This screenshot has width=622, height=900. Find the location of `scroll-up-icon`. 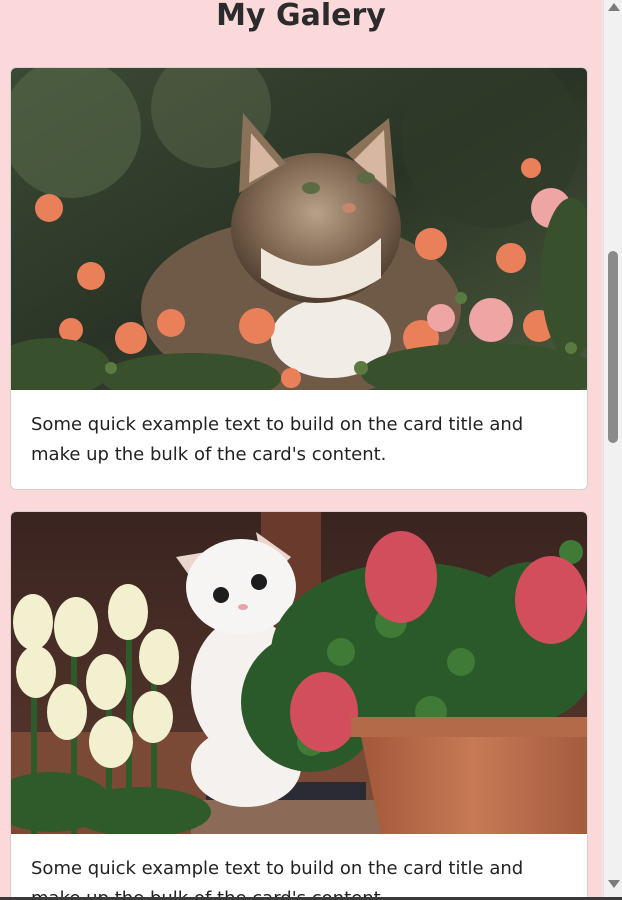

scroll-up-icon is located at coordinates (614, 7).